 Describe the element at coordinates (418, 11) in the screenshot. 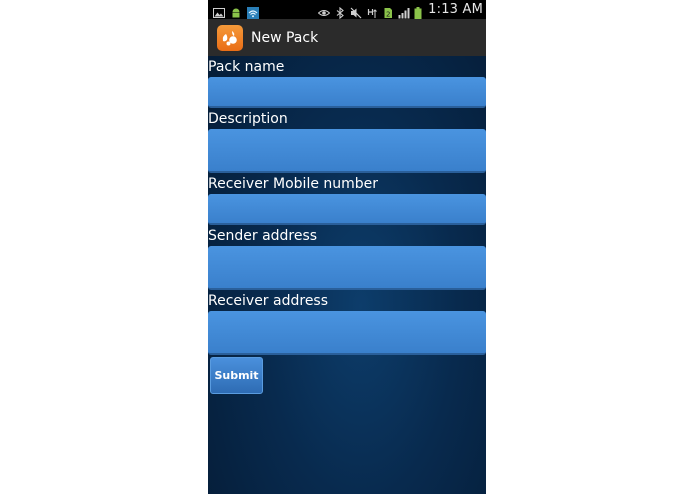

I see `battery-icon` at that location.